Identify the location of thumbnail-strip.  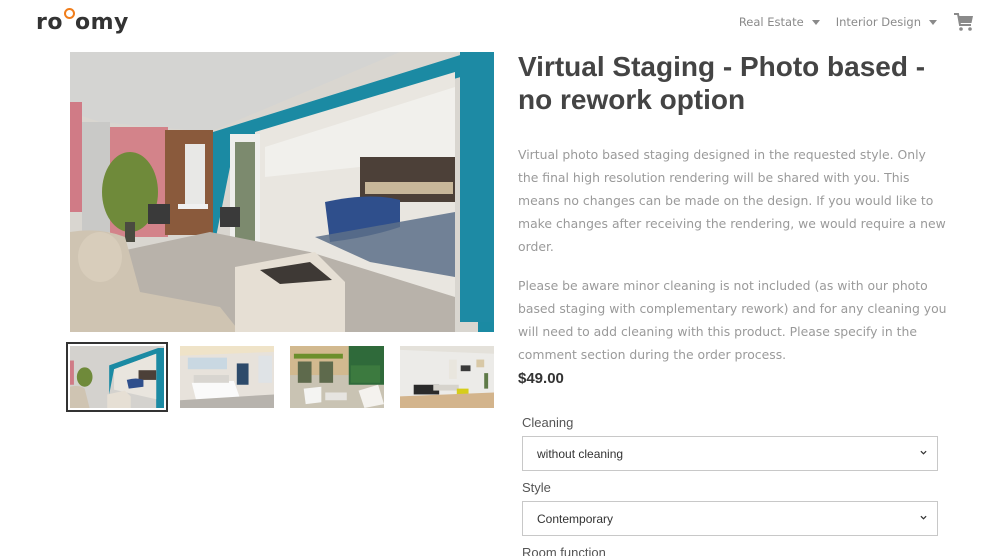
(286, 377).